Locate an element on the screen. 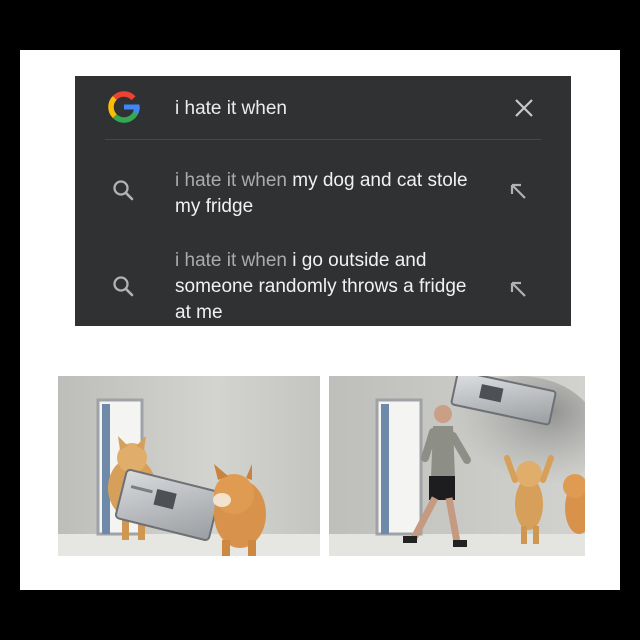 This screenshot has height=640, width=640. thrown-fridge-illustration is located at coordinates (457, 466).